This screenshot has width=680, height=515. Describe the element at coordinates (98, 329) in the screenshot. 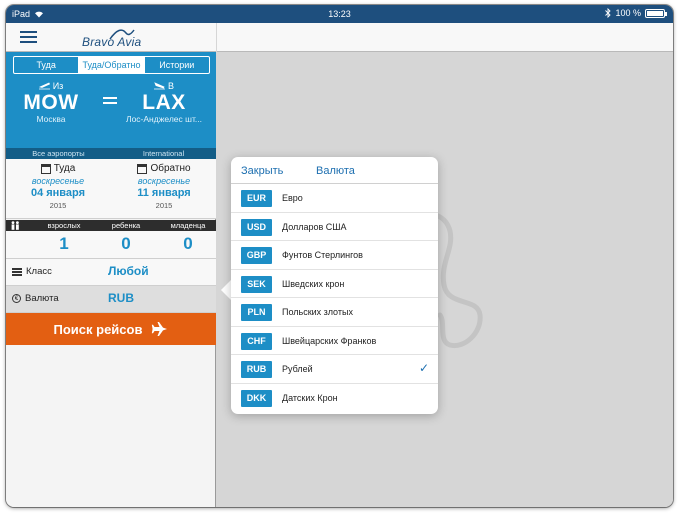

I see `search-flights-label: Поиск рейсов` at that location.